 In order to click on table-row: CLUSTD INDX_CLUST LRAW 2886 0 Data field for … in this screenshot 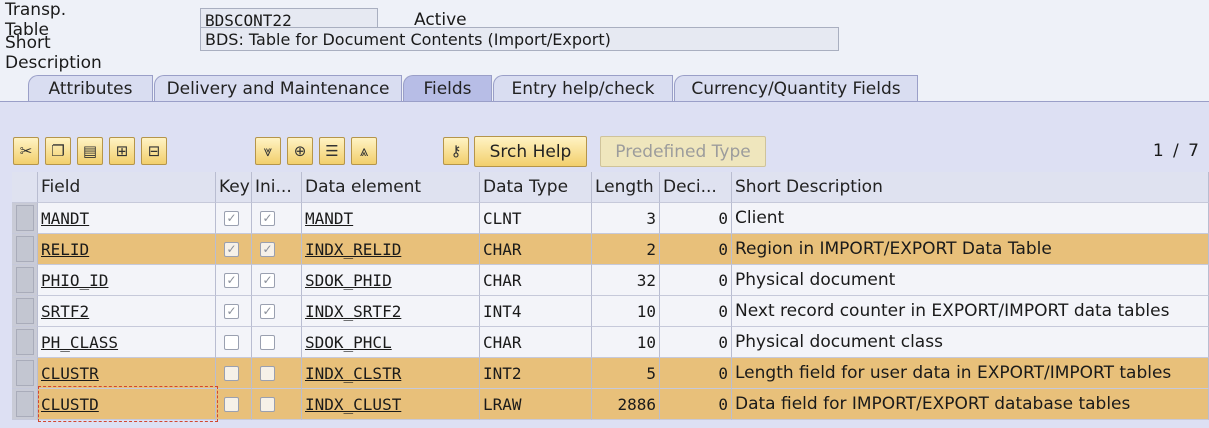, I will do `click(610, 404)`.